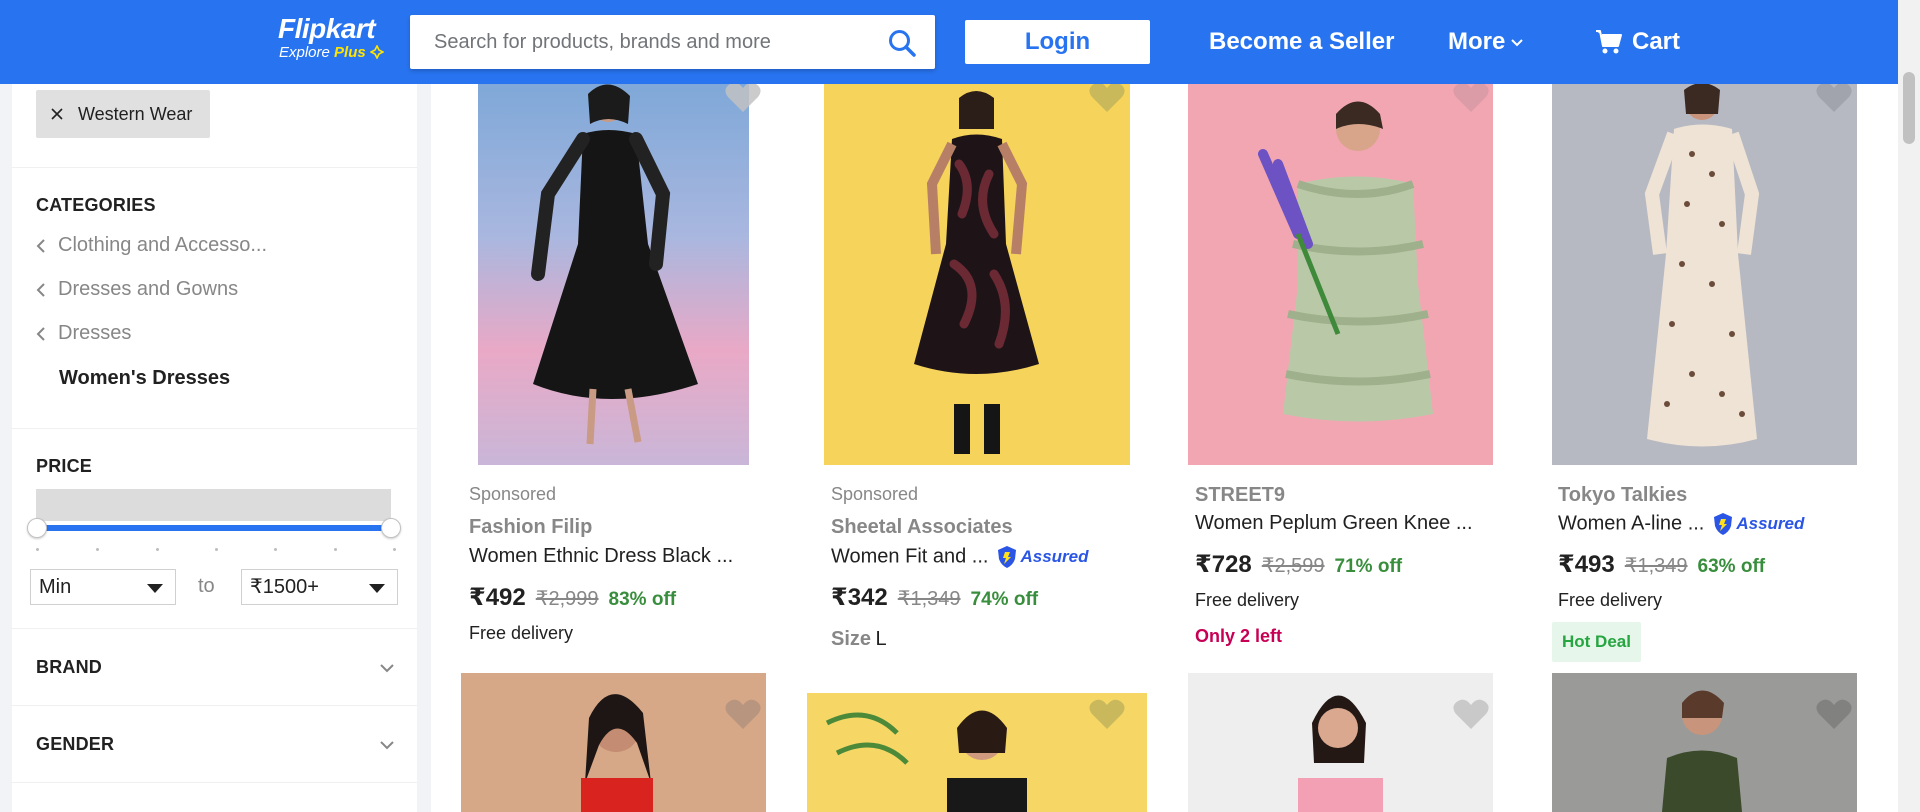 Image resolution: width=1920 pixels, height=812 pixels. Describe the element at coordinates (567, 599) in the screenshot. I see `product-mrp: ₹2,999` at that location.